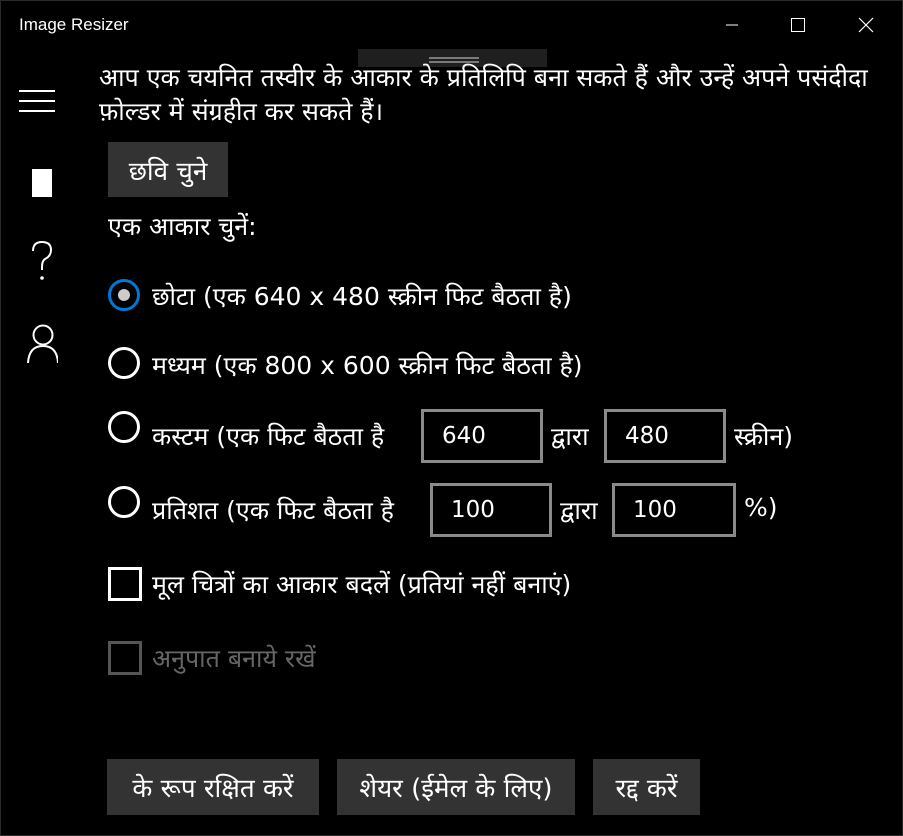 The height and width of the screenshot is (836, 903). I want to click on keep-ratio-label: अनुपात बनाये रखें, so click(234, 658).